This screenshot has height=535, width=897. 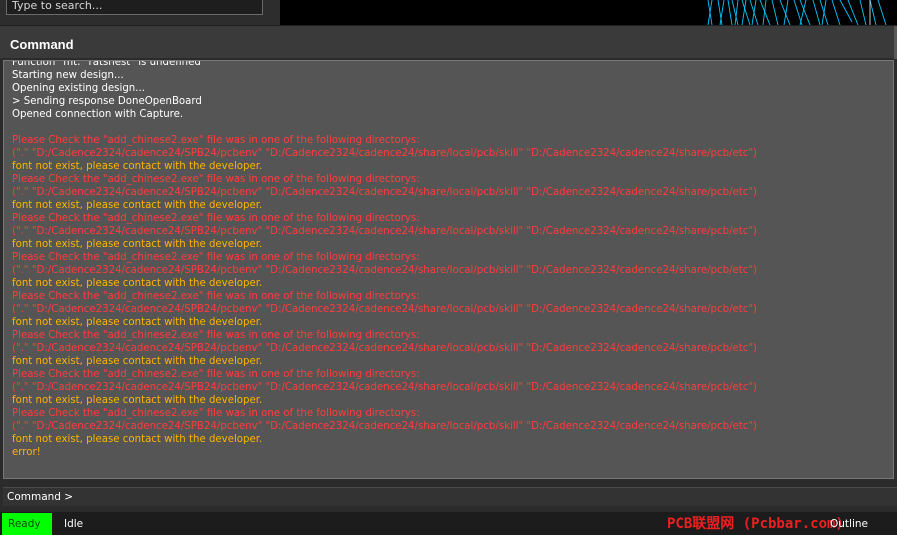 I want to click on command-input-row: Command >, so click(x=450, y=497).